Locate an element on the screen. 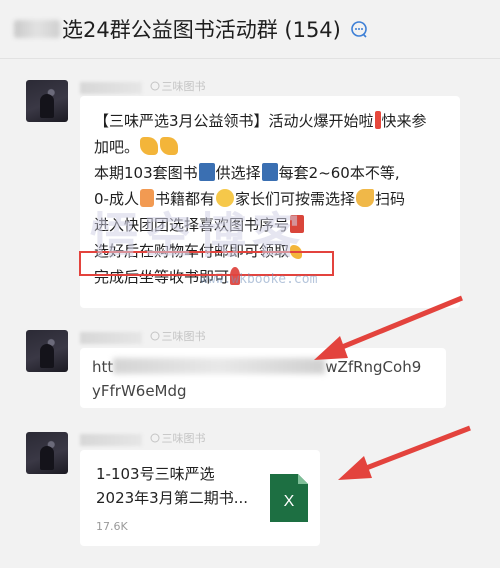 Image resolution: width=500 pixels, height=568 pixels. file-size: 17.6K is located at coordinates (112, 526).